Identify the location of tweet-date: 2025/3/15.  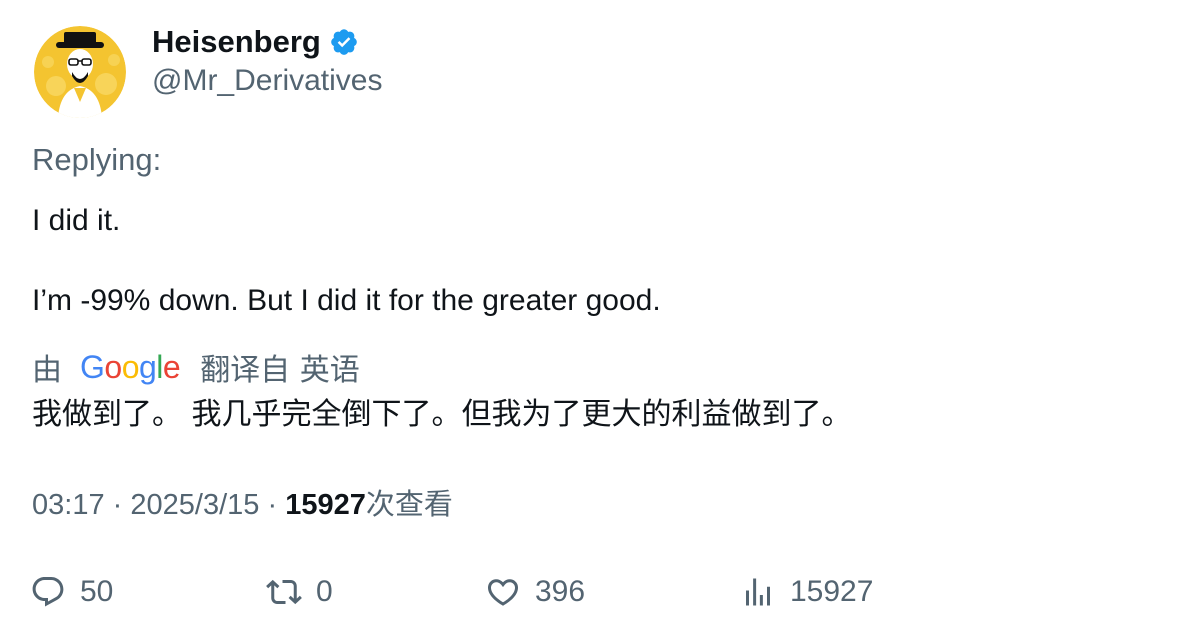
(194, 505).